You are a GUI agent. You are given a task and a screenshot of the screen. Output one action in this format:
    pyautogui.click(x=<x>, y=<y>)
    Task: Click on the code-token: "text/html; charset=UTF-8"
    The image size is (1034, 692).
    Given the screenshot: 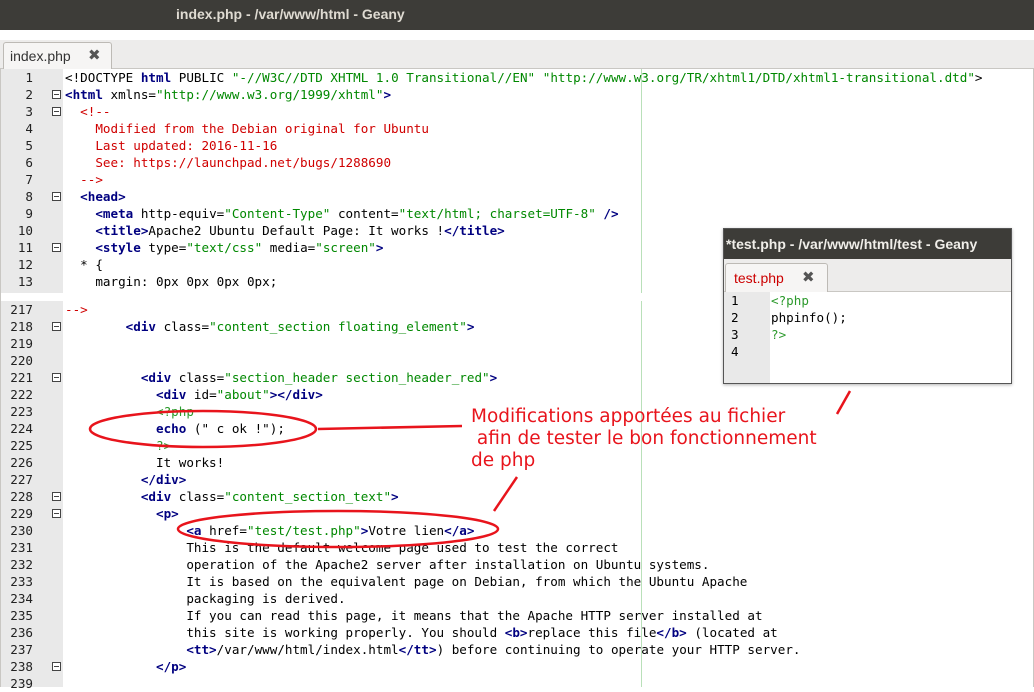 What is the action you would take?
    pyautogui.click(x=497, y=213)
    